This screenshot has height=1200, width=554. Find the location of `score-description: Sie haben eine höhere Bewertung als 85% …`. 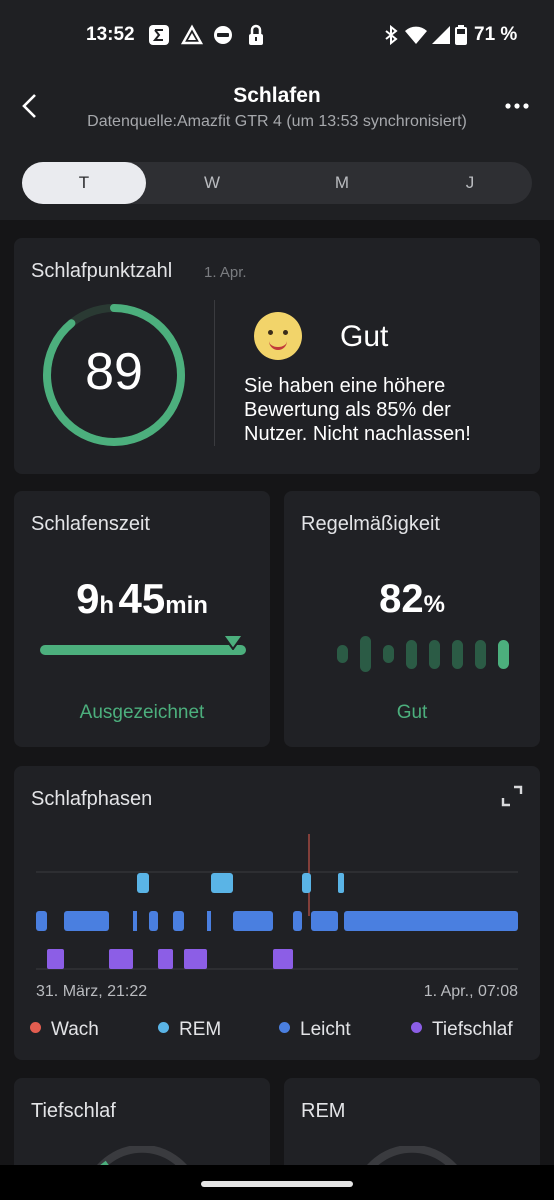

score-description: Sie haben eine höhere Bewertung als 85% … is located at coordinates (357, 410).